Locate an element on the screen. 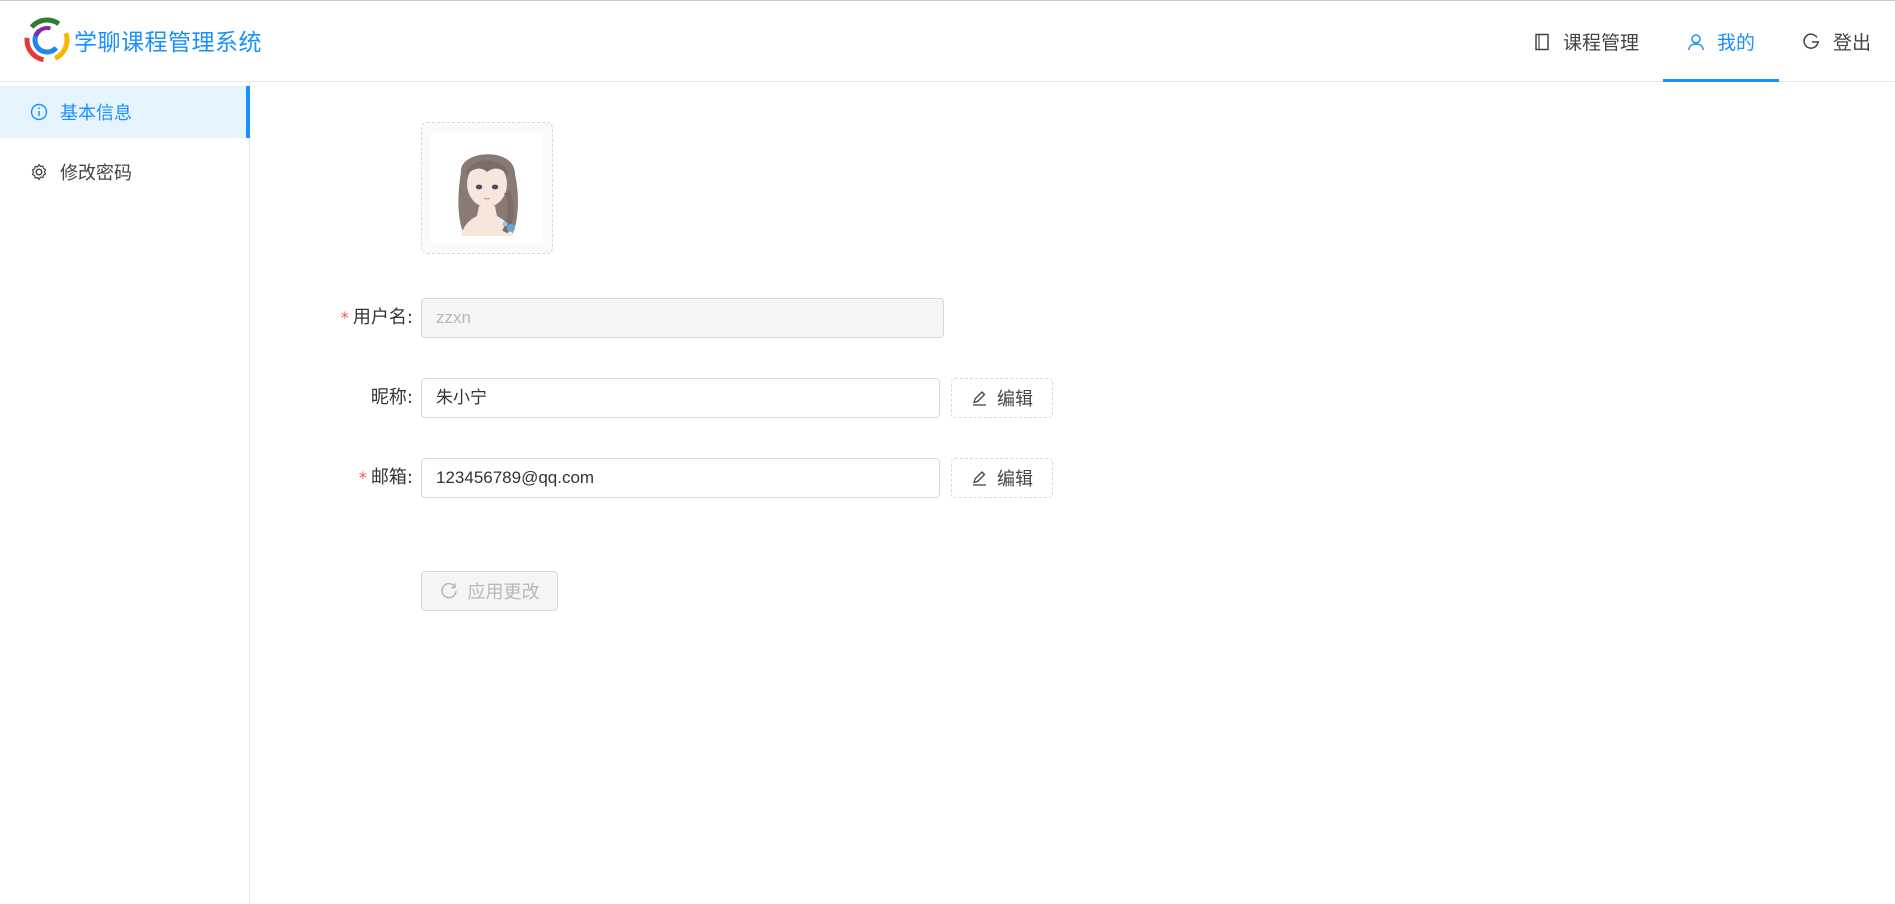 Image resolution: width=1895 pixels, height=904 pixels. form-row-email: * 邮箱: 123456789@qq.com 编辑 is located at coordinates (701, 478).